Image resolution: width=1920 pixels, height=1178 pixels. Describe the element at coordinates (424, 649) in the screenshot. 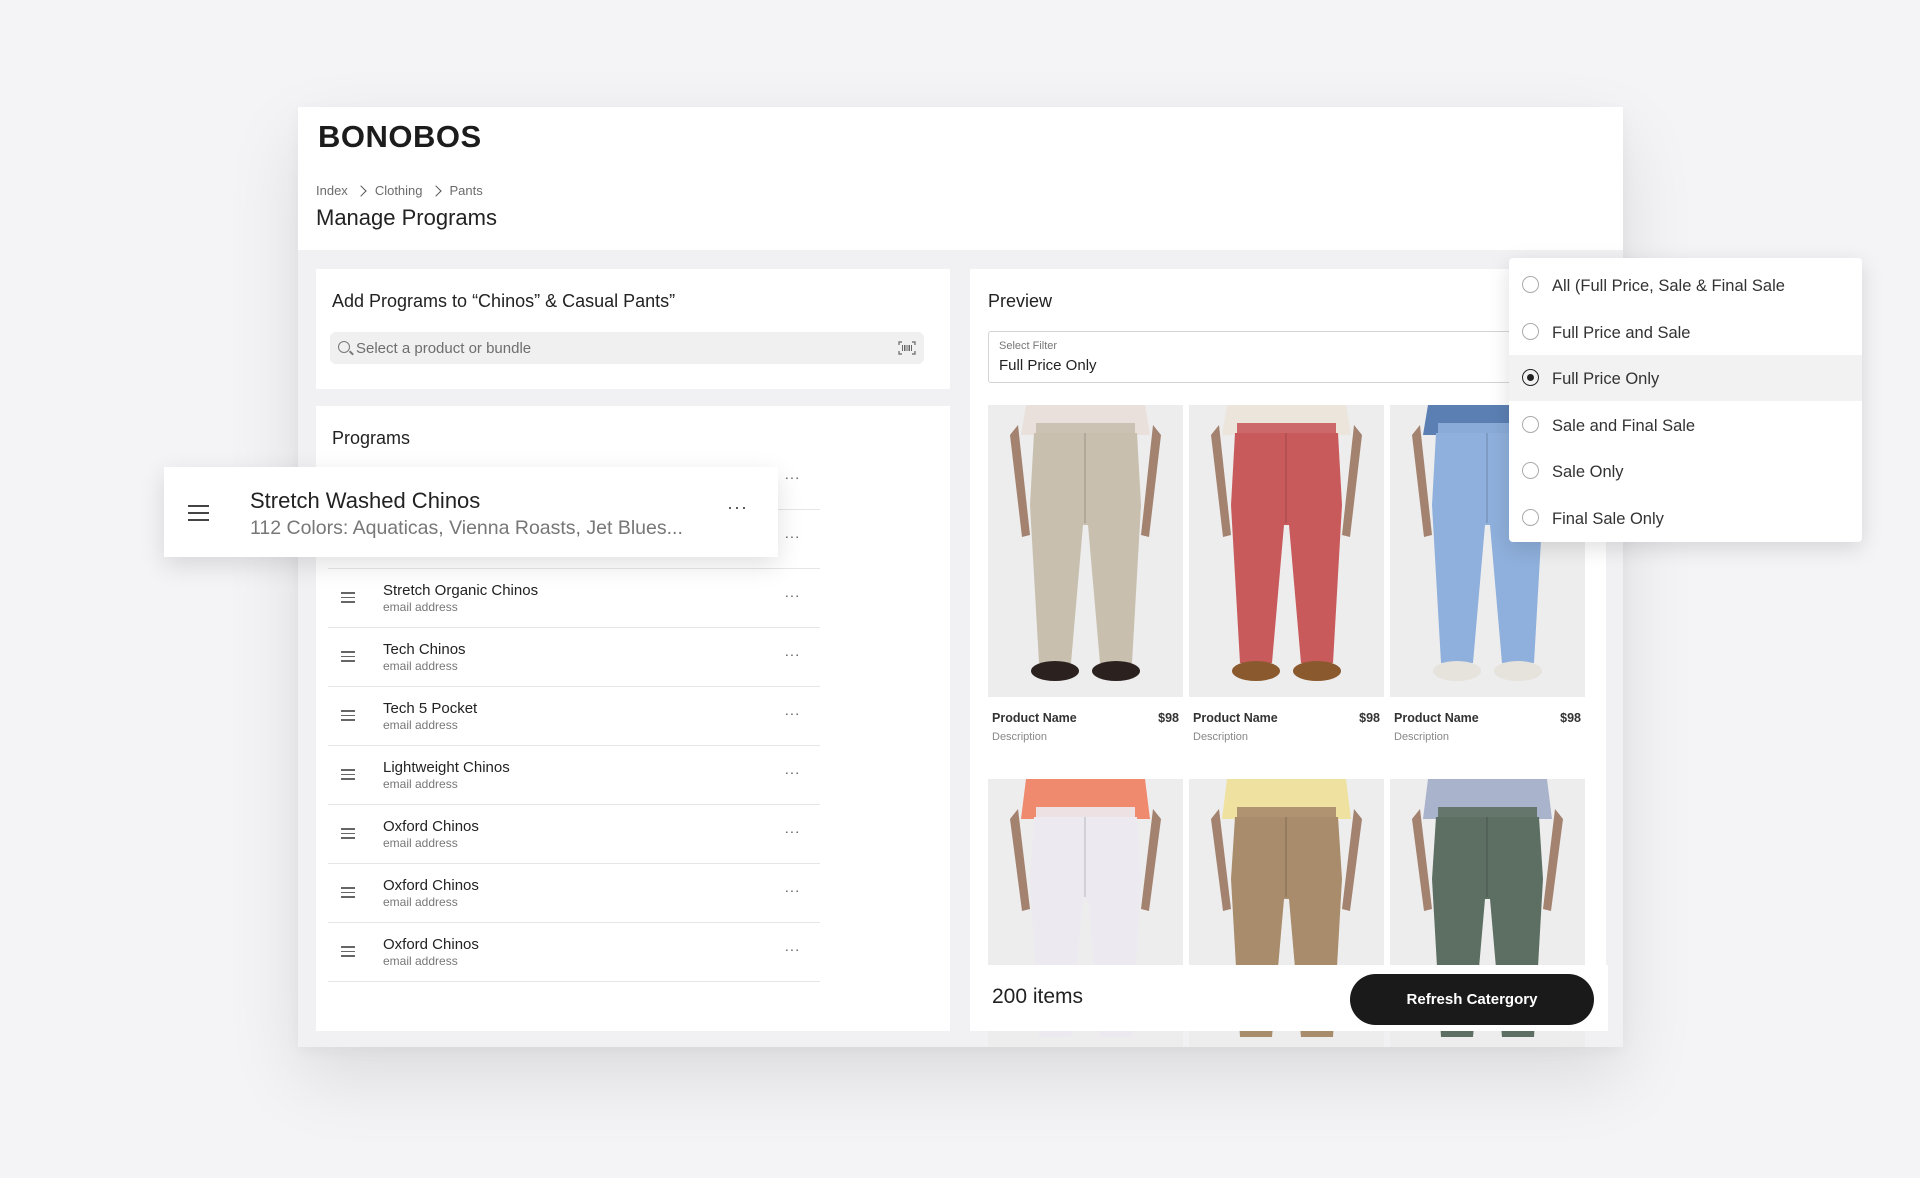

I see `program-name: Tech Chinos` at that location.